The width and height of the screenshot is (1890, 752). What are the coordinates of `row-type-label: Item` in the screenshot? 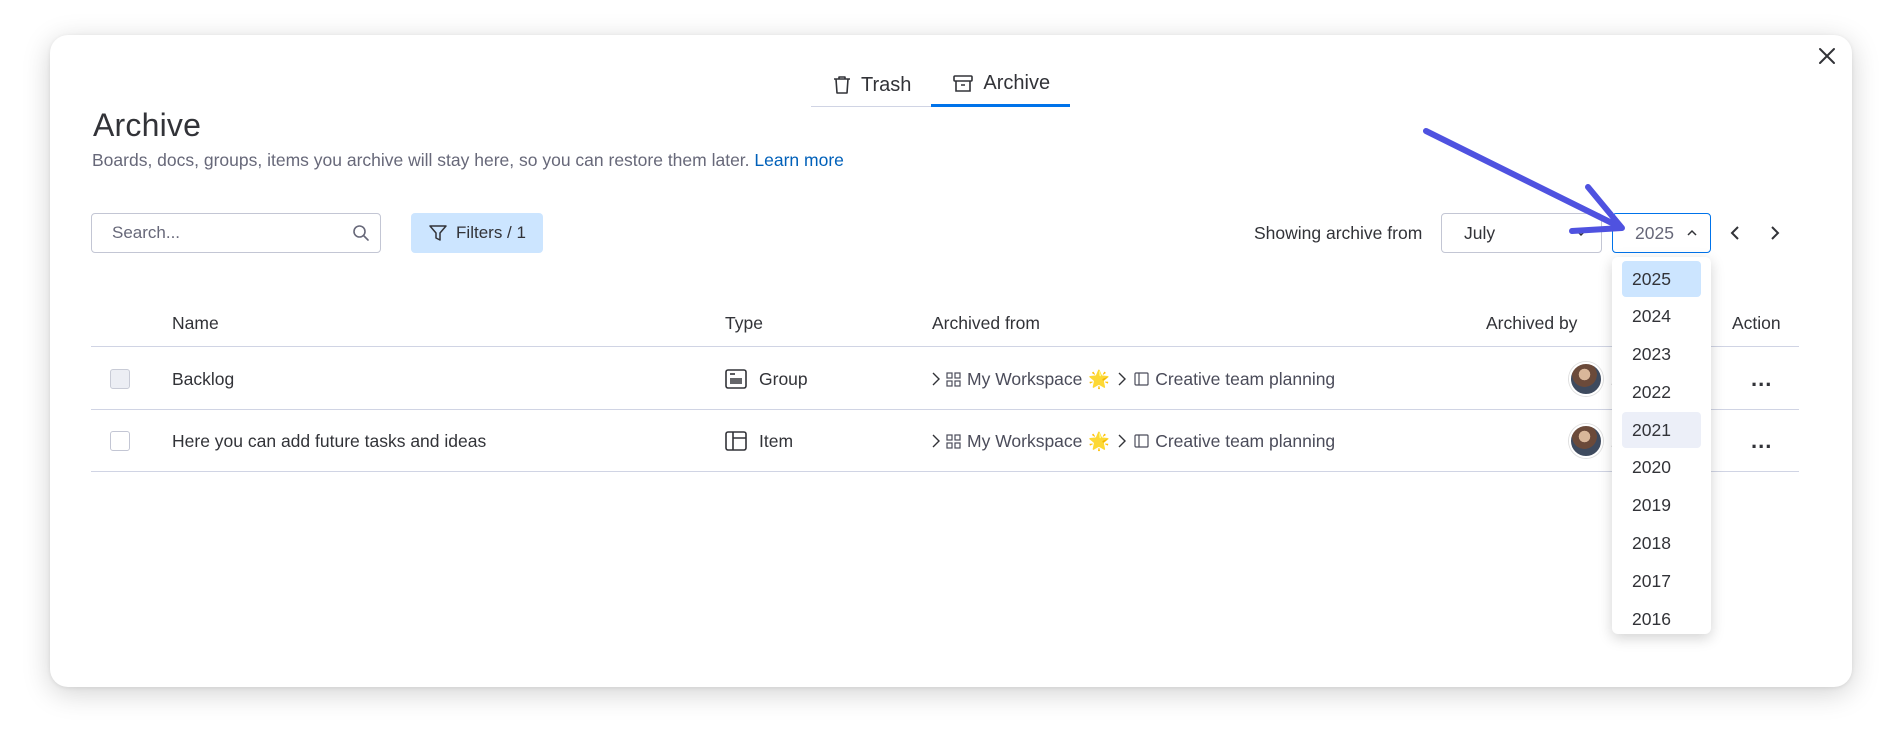 It's located at (776, 440).